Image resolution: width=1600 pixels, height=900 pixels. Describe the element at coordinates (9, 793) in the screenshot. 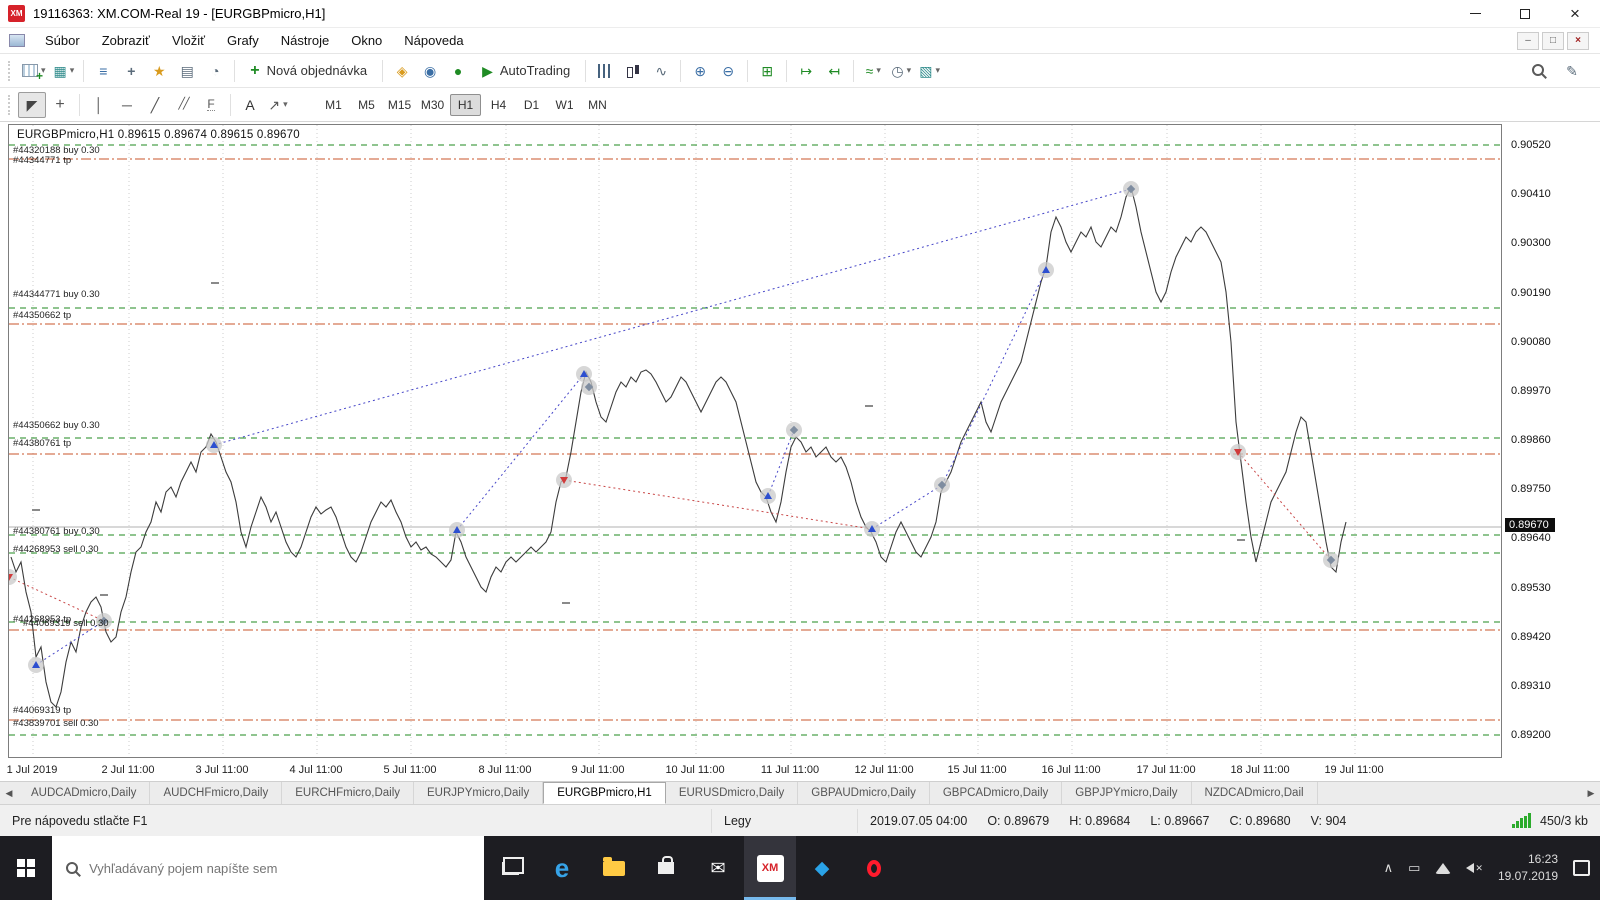

I see `tab-scroll-left-button: ◀` at that location.